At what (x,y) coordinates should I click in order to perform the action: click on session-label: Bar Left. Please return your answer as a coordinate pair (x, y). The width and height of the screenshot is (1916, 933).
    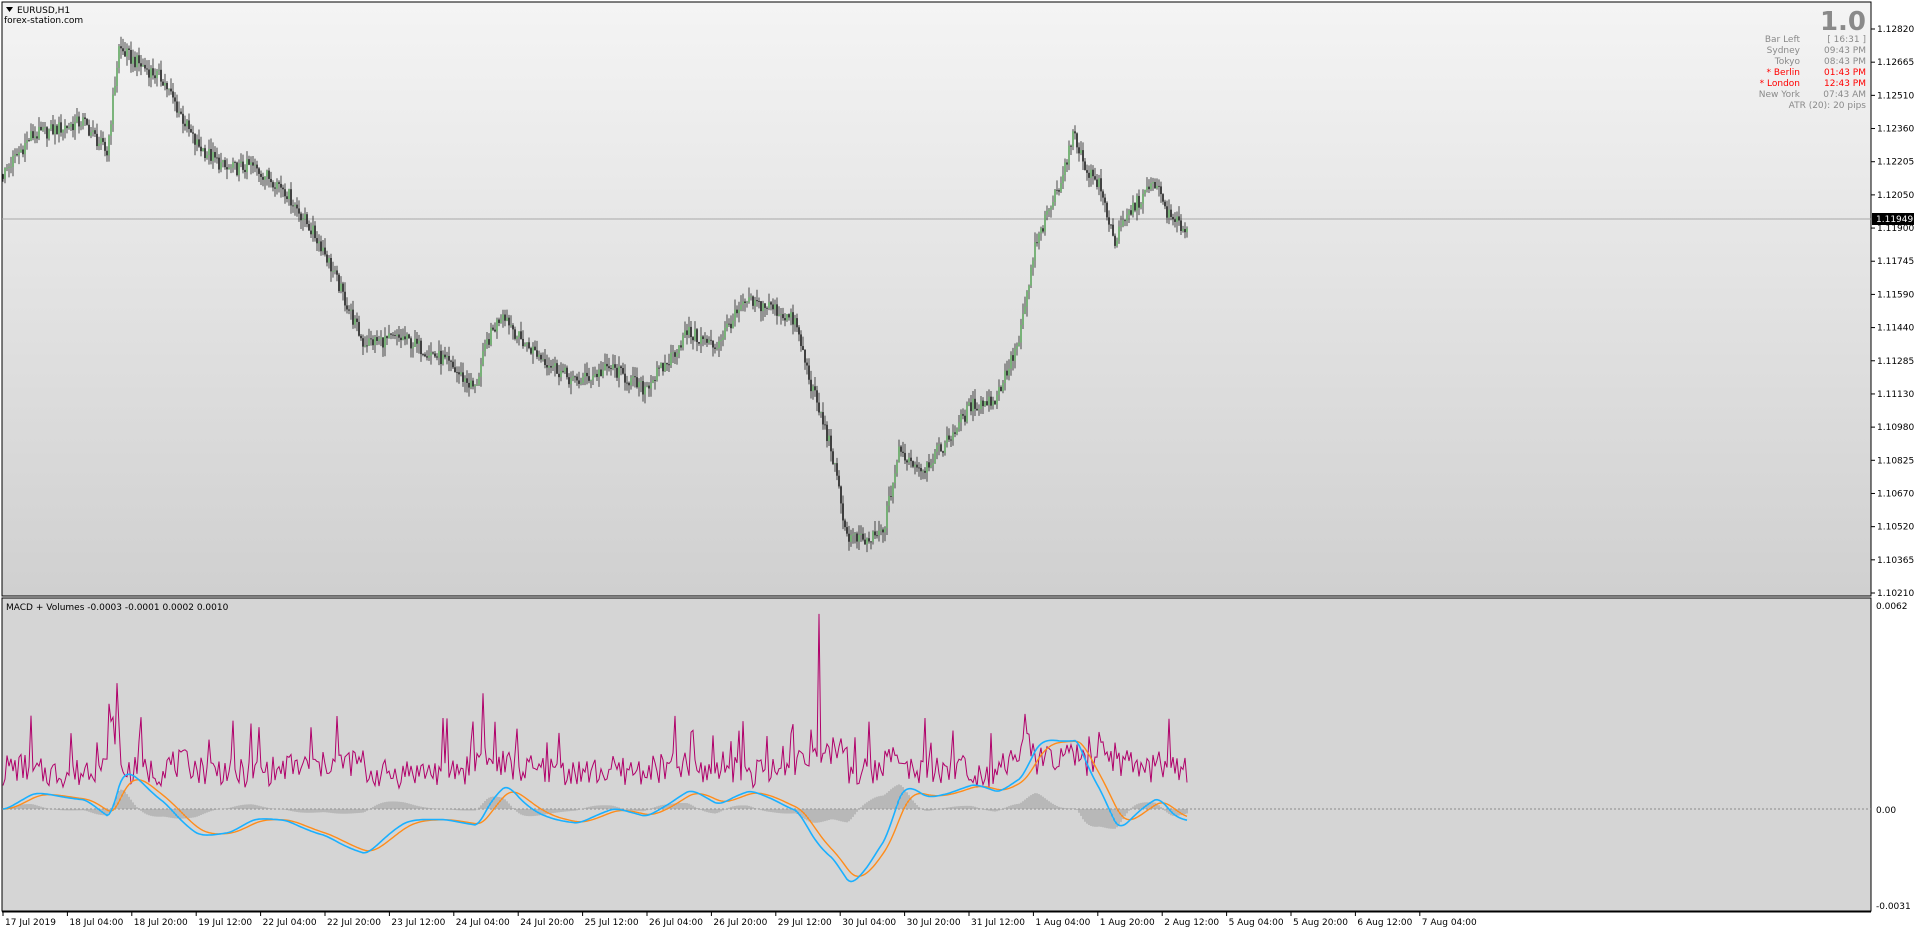
    Looking at the image, I should click on (1783, 40).